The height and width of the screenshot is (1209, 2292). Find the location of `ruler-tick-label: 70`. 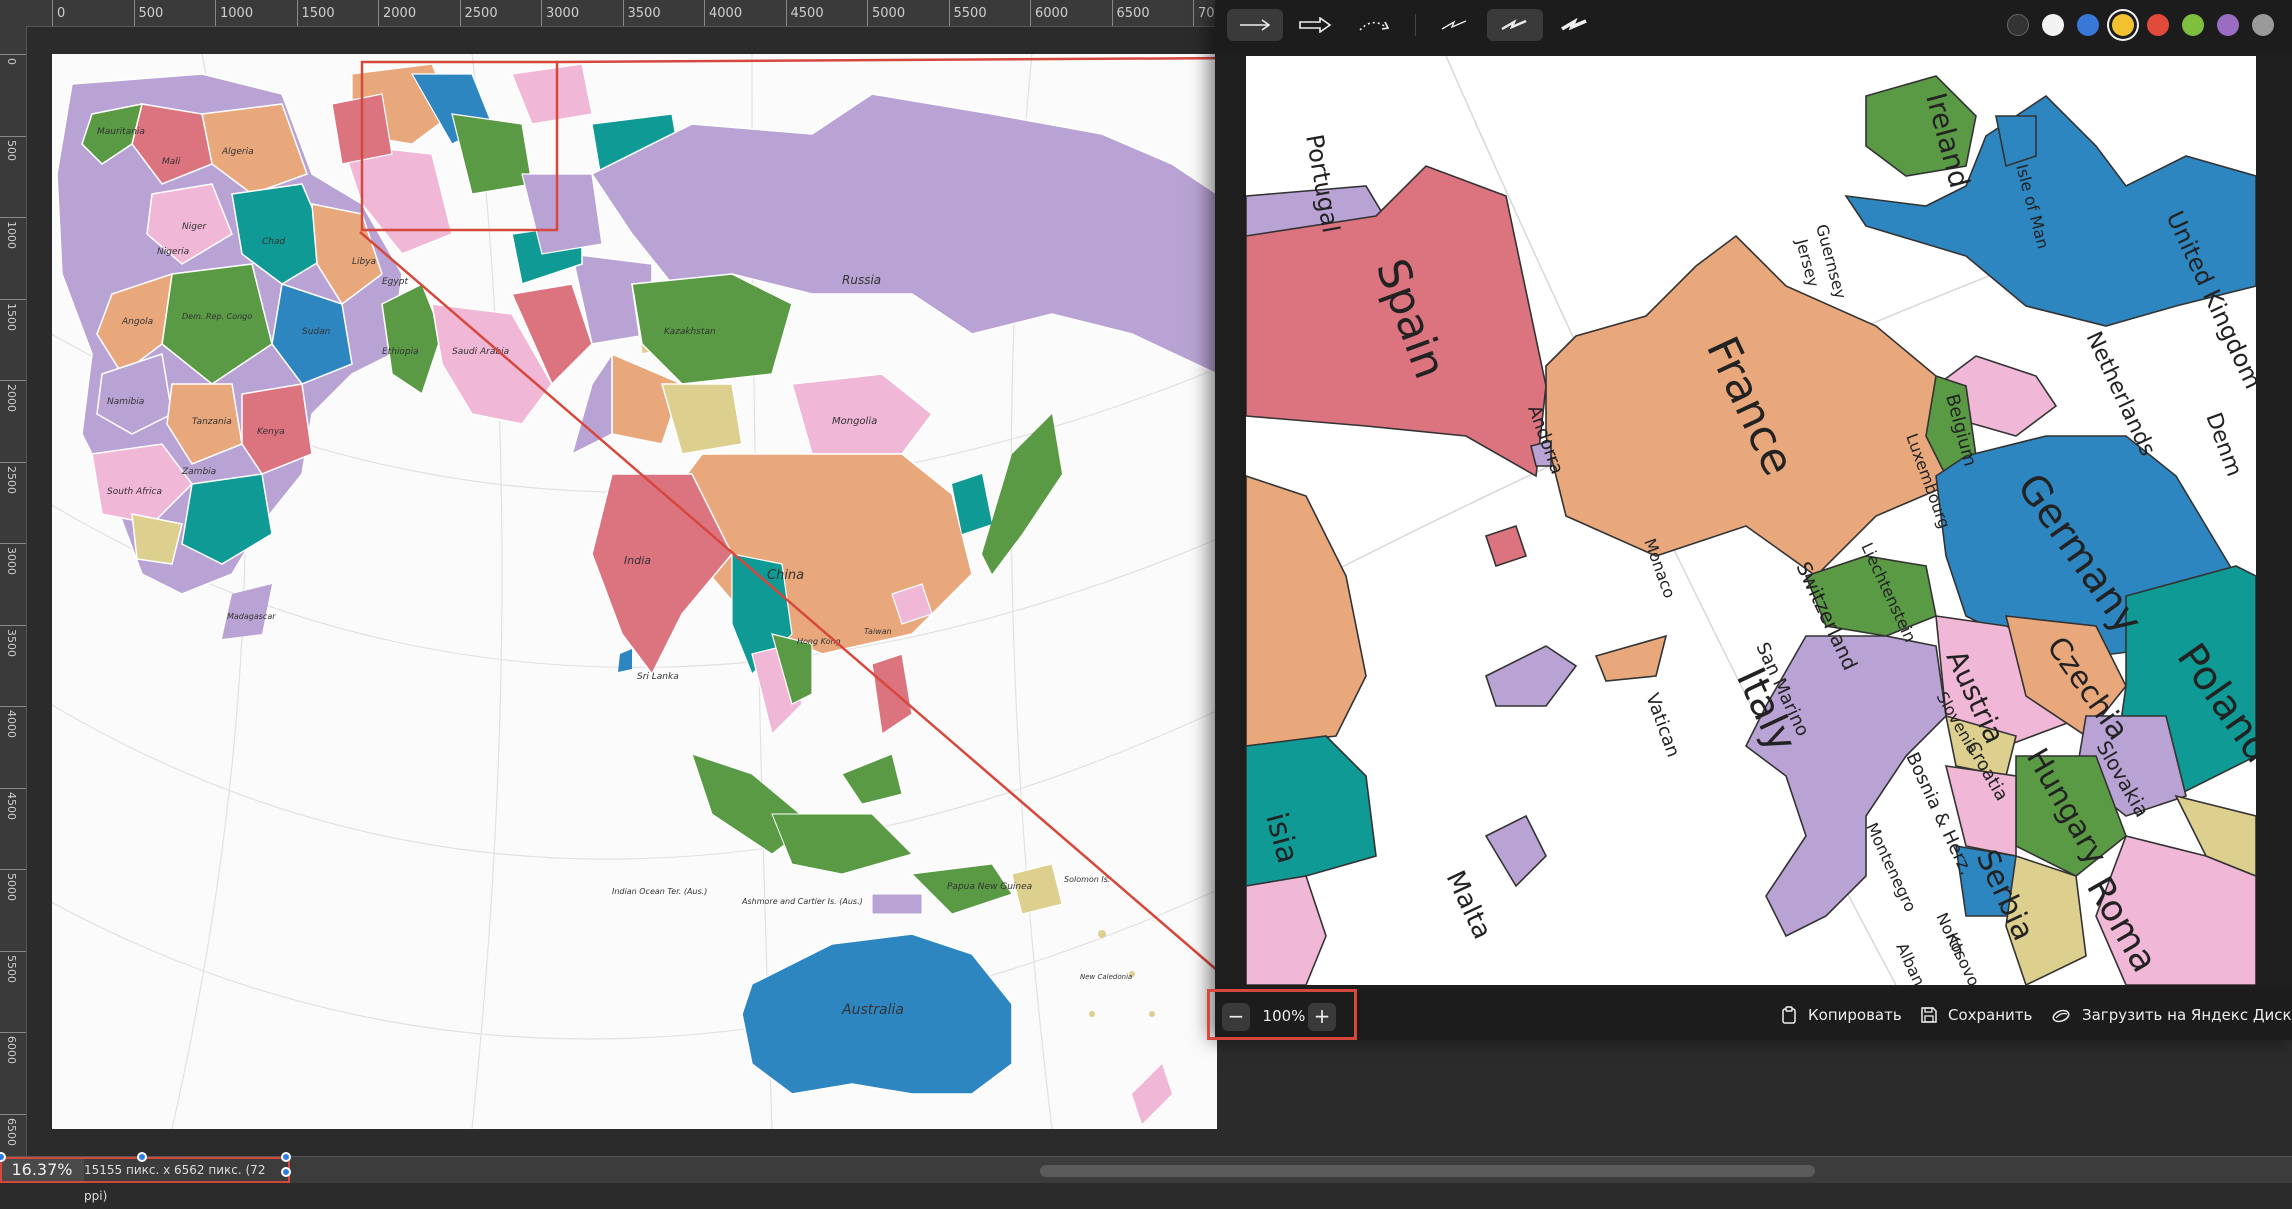

ruler-tick-label: 70 is located at coordinates (1206, 13).